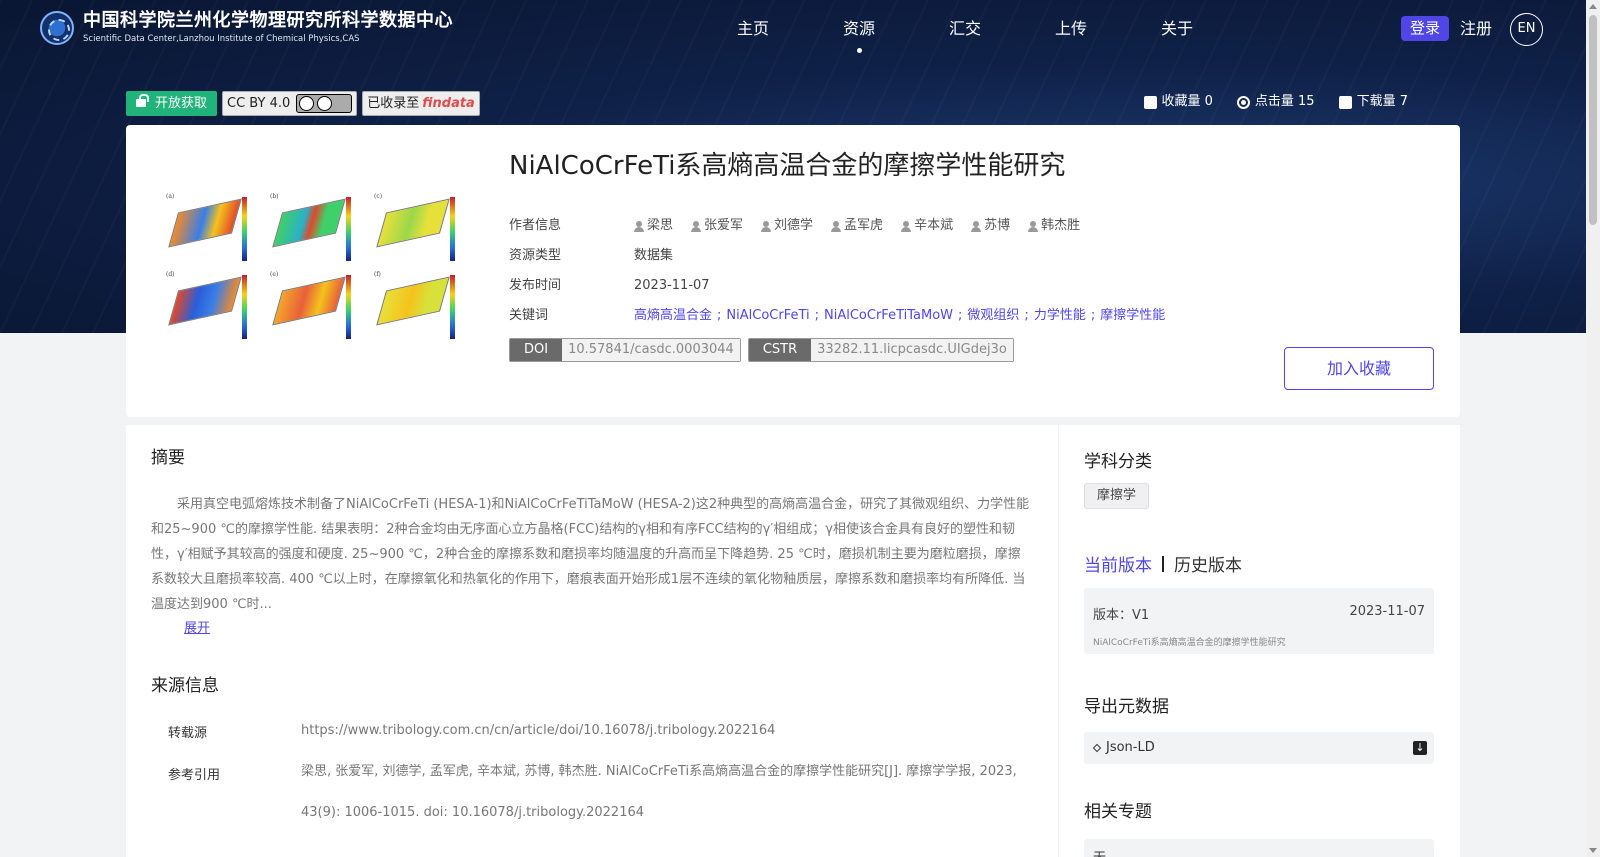  I want to click on dataset-stats: 收藏量 0 点击量 15 下载量 7, so click(1275, 102).